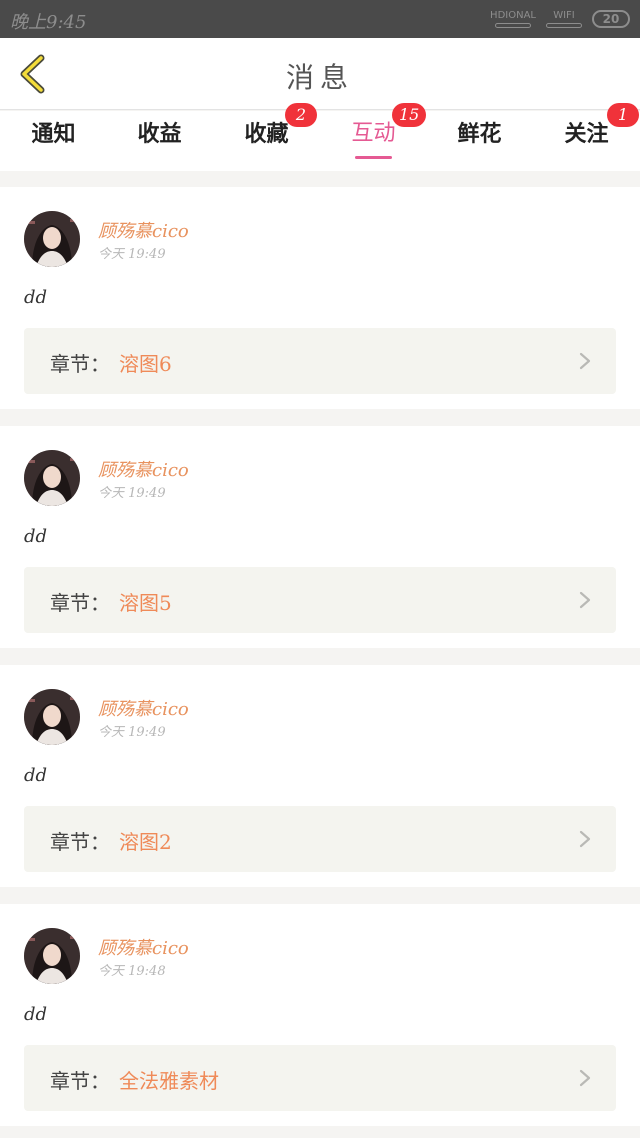  I want to click on tab-bar: 通知 收益 收藏 2 互动 15 鲜花 关注 1, so click(320, 137).